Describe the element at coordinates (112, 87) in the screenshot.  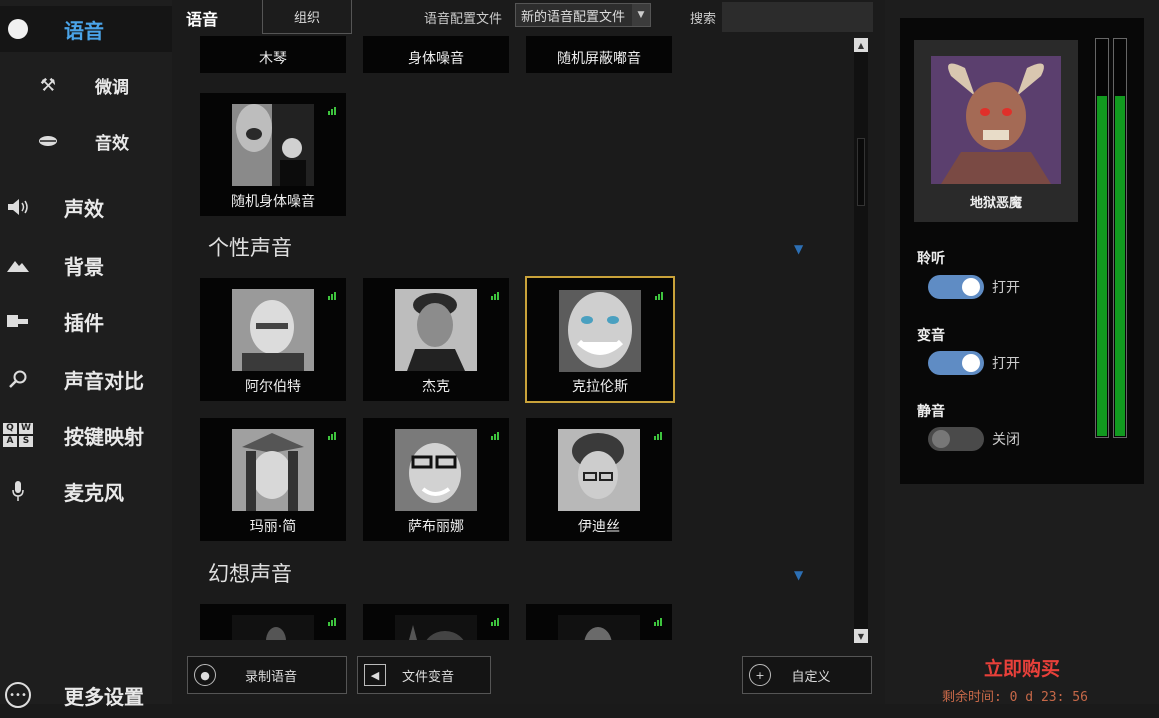
I see `sidebar-item-label: 微调` at that location.